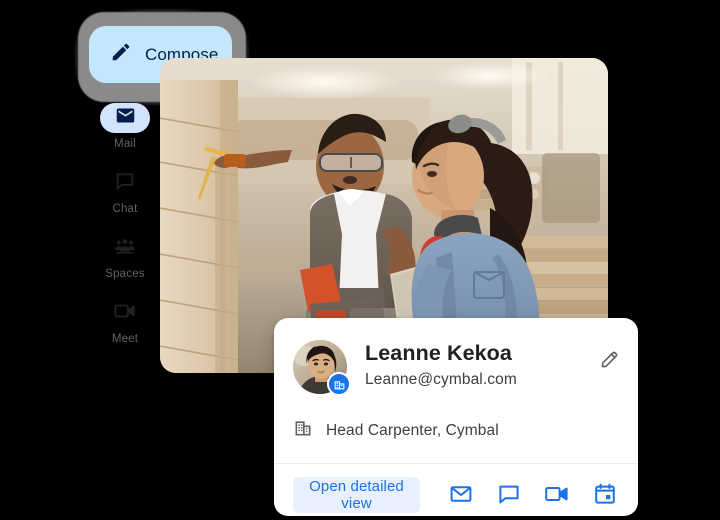 This screenshot has height=520, width=720. I want to click on envelope-icon, so click(125, 118).